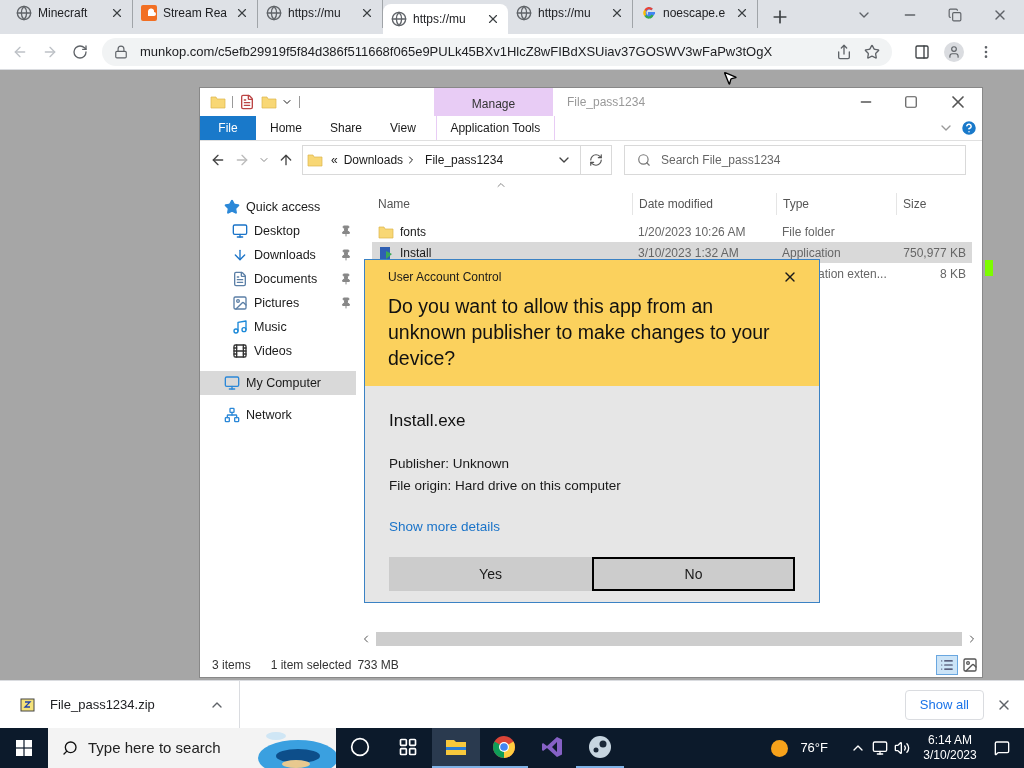 Image resolution: width=1024 pixels, height=768 pixels. What do you see at coordinates (814, 748) in the screenshot?
I see `weather-text: 76°F` at bounding box center [814, 748].